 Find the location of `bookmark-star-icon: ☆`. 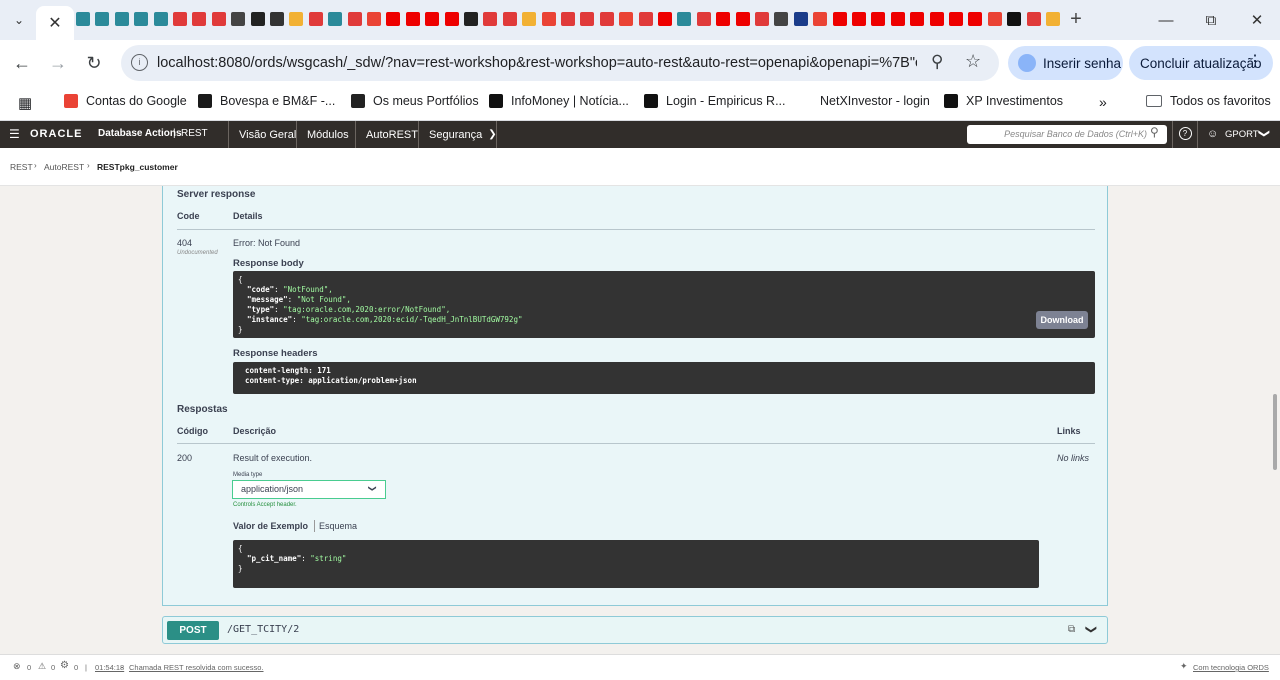

bookmark-star-icon: ☆ is located at coordinates (973, 61).